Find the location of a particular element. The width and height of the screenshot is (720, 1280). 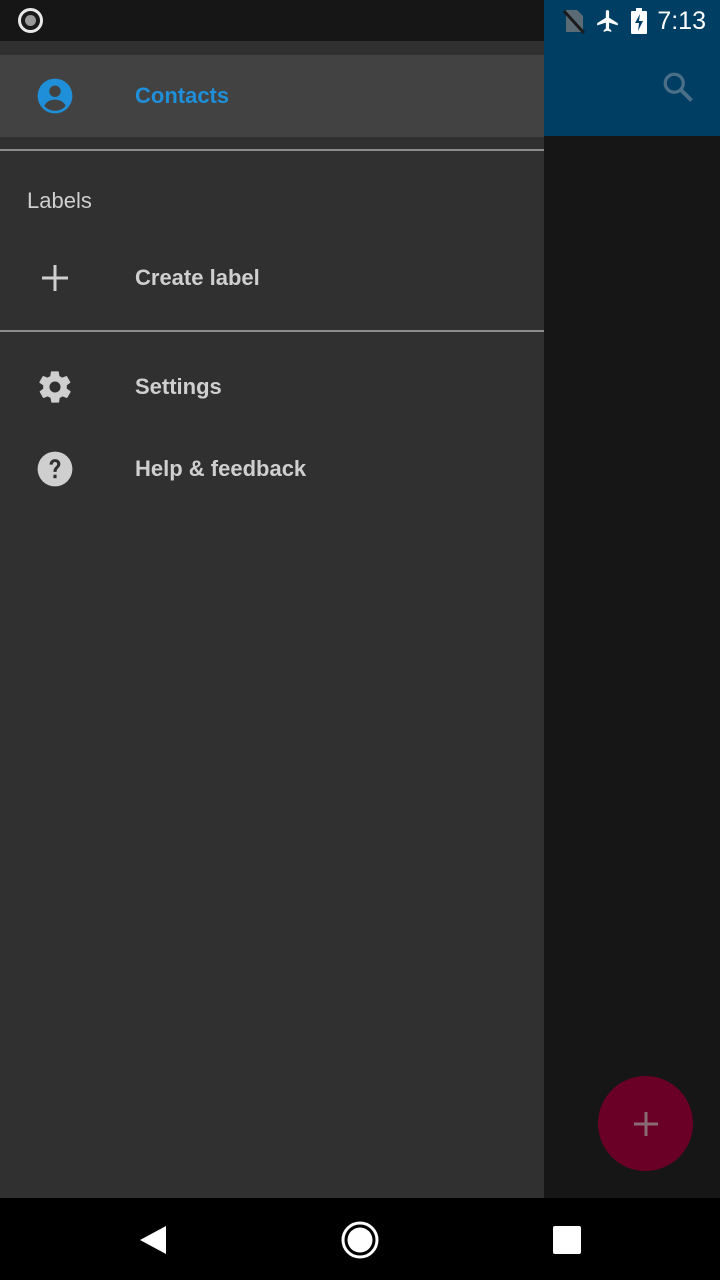

airplane-mode-icon is located at coordinates (608, 21).